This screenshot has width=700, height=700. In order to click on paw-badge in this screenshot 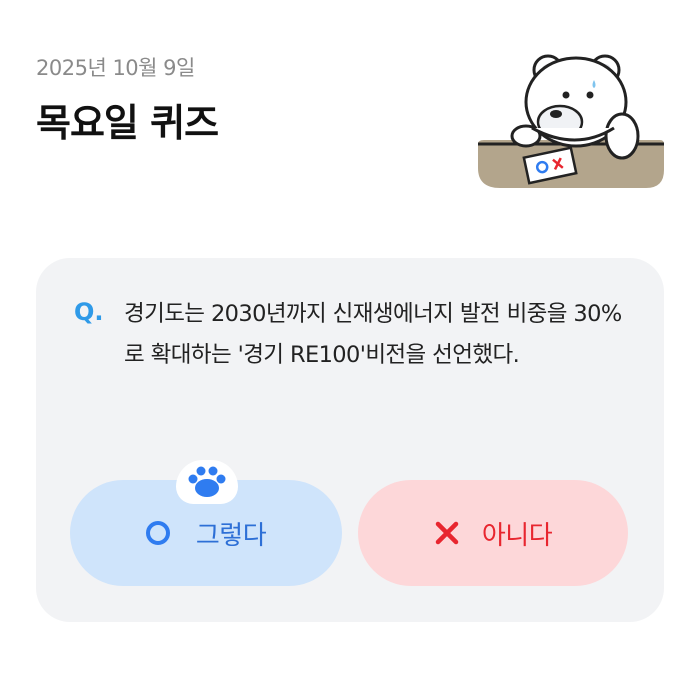, I will do `click(207, 482)`.